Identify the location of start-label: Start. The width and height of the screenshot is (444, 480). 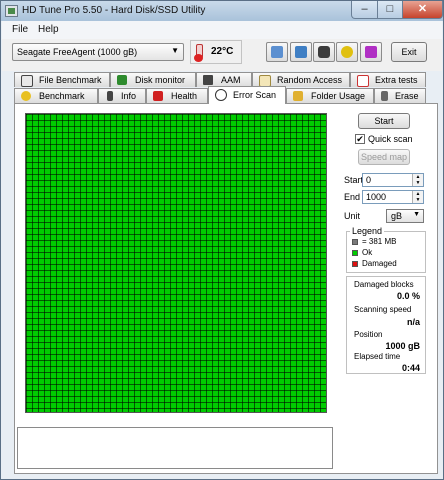
(354, 180).